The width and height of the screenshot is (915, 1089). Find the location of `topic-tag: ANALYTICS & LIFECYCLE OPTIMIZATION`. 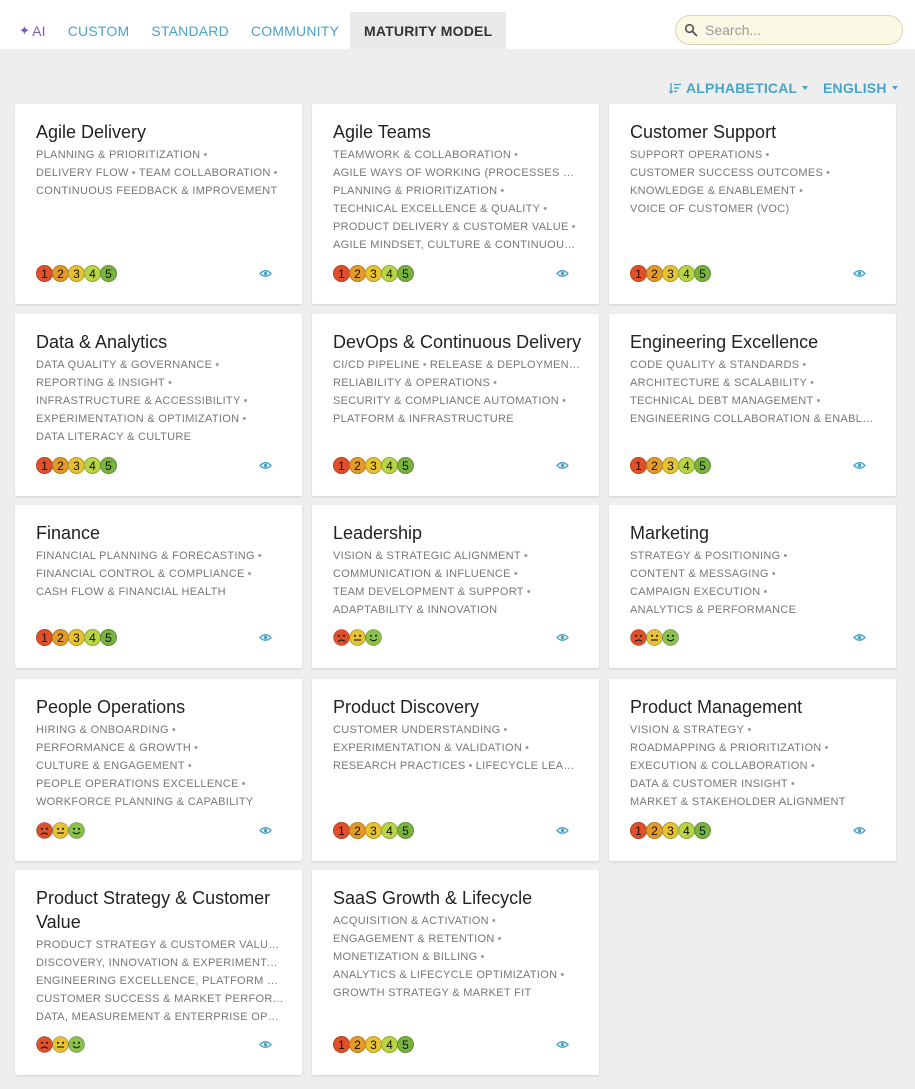

topic-tag: ANALYTICS & LIFECYCLE OPTIMIZATION is located at coordinates (445, 975).